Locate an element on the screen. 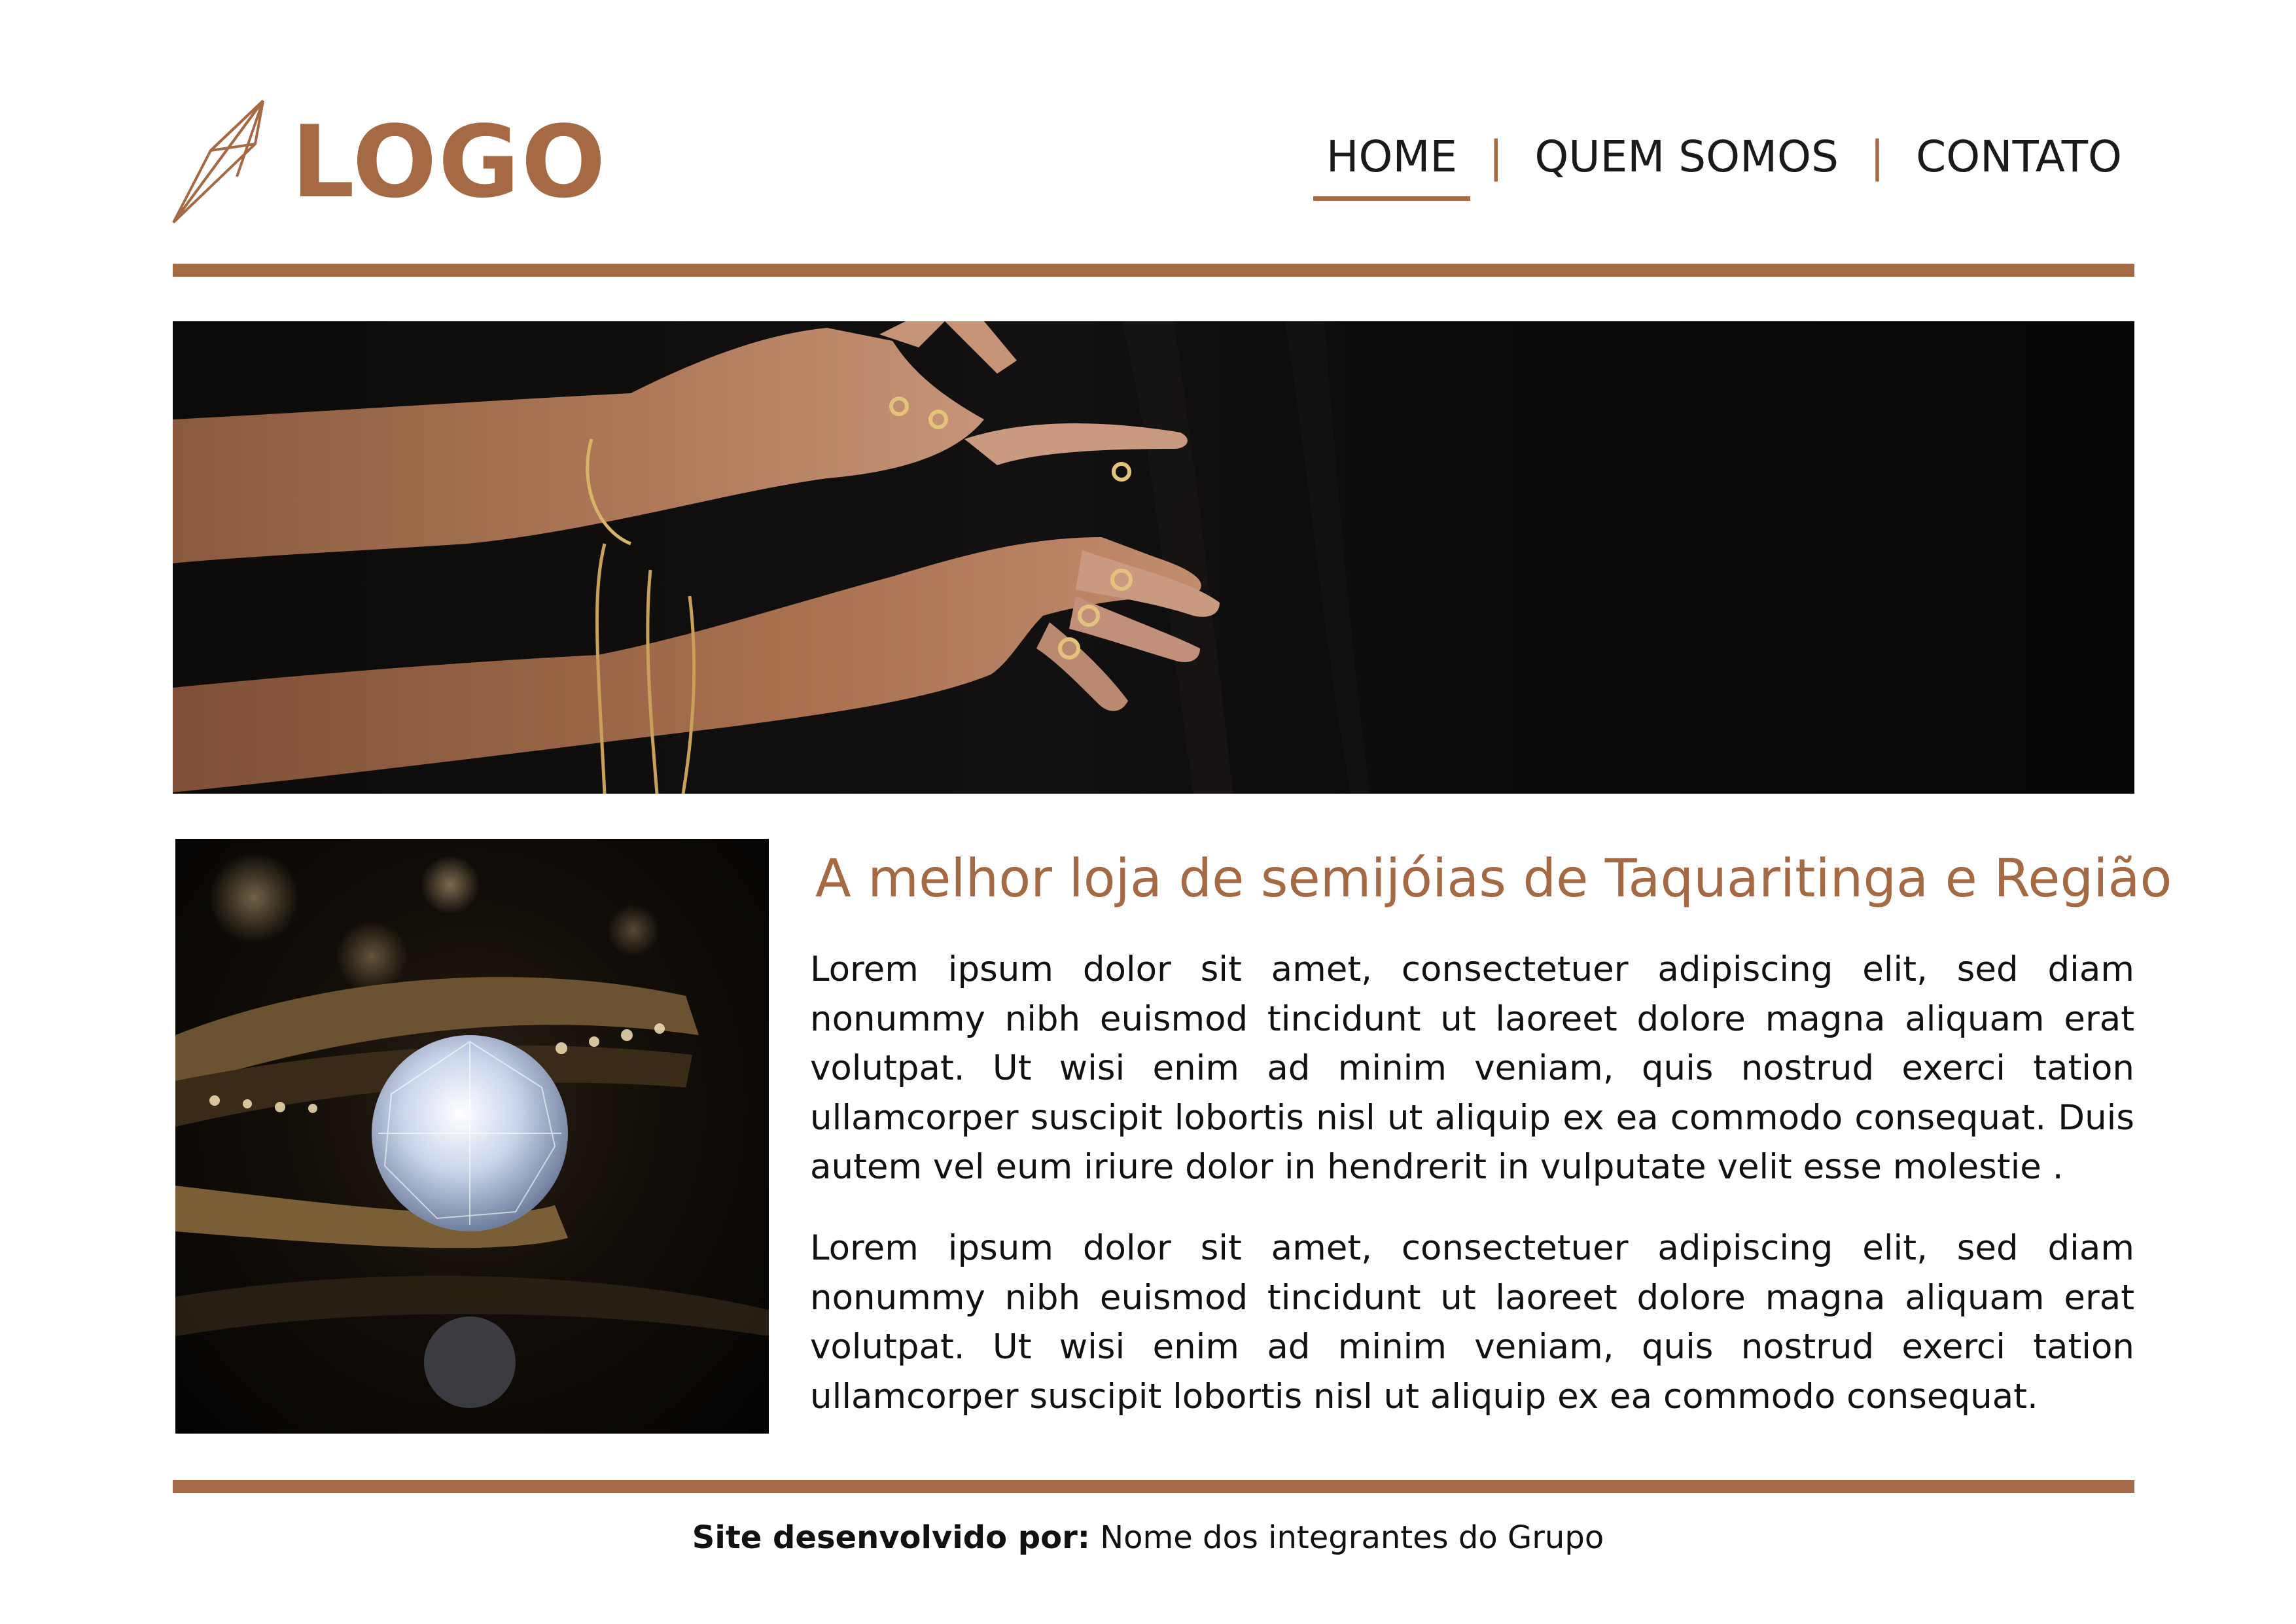 The image size is (2296, 1624). main-nav: HOME | QUEM SOMOS | CONTATO is located at coordinates (1724, 164).